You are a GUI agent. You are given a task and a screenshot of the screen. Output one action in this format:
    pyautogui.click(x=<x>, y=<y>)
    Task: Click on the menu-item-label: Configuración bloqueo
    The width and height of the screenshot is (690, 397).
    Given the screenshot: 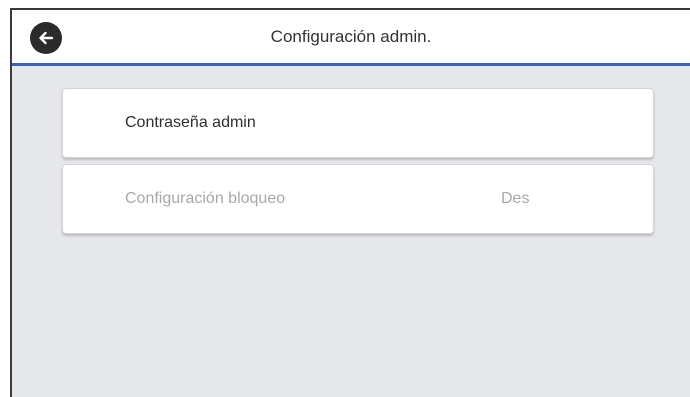 What is the action you would take?
    pyautogui.click(x=205, y=198)
    